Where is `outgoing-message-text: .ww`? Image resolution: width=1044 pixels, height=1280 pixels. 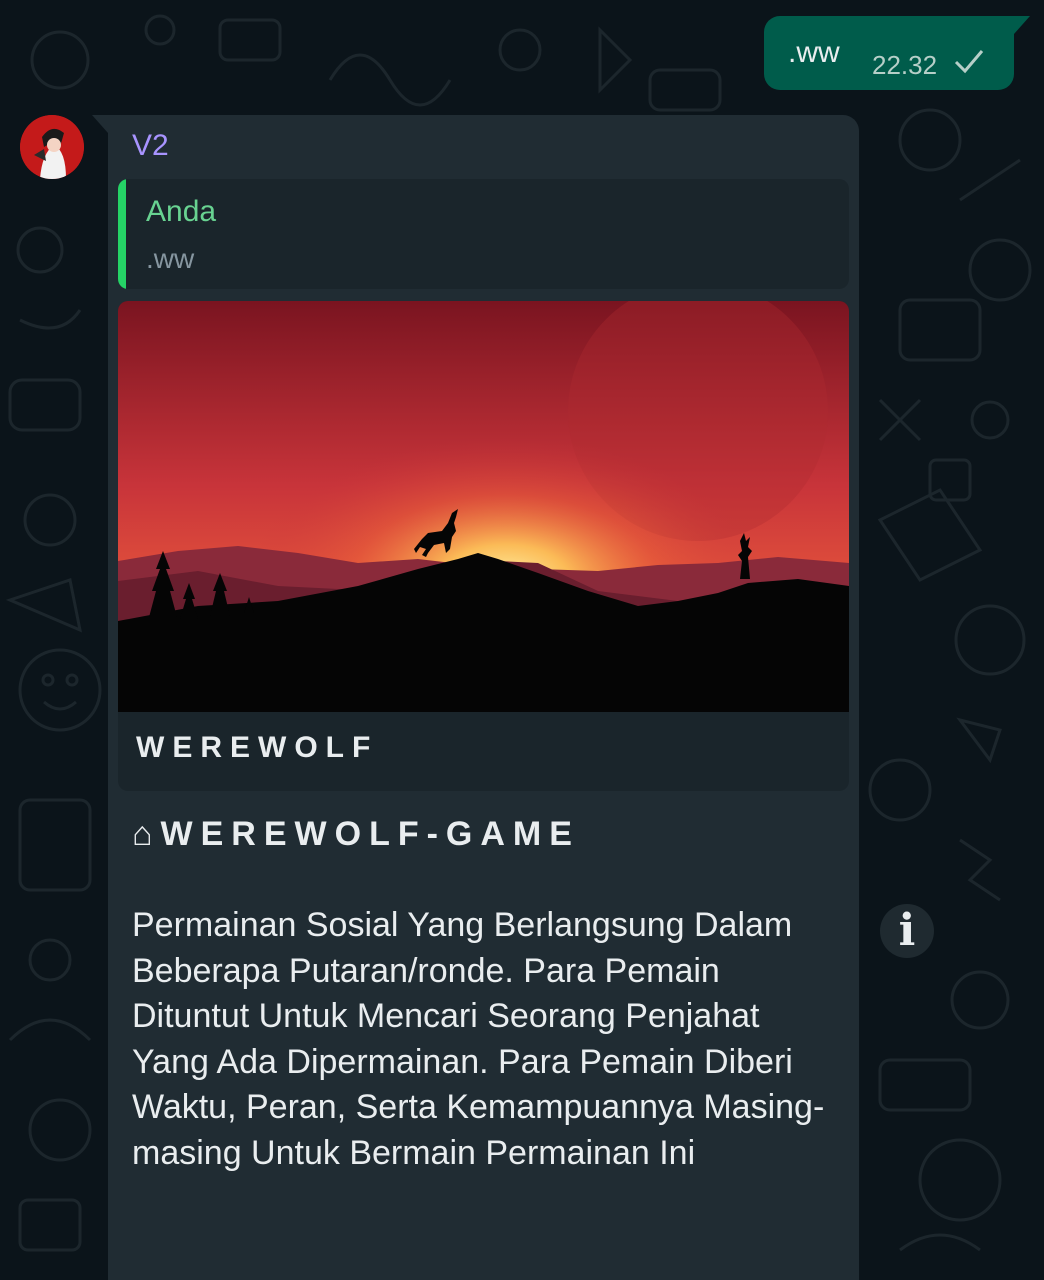
outgoing-message-text: .ww is located at coordinates (814, 52).